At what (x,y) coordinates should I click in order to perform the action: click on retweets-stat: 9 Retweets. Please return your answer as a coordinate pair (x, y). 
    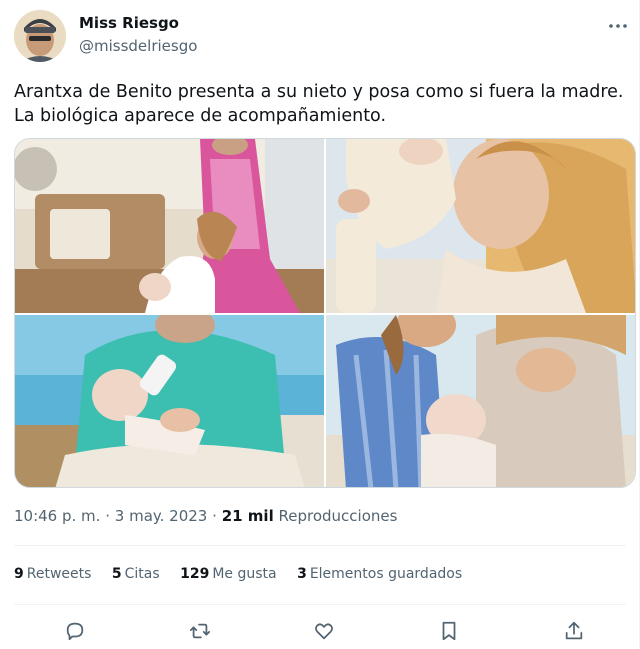
    Looking at the image, I should click on (52, 574).